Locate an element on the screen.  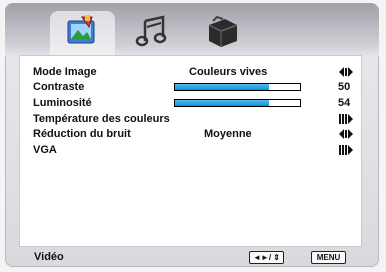
menu-row-luminosite: Luminosité 54 is located at coordinates (198, 103).